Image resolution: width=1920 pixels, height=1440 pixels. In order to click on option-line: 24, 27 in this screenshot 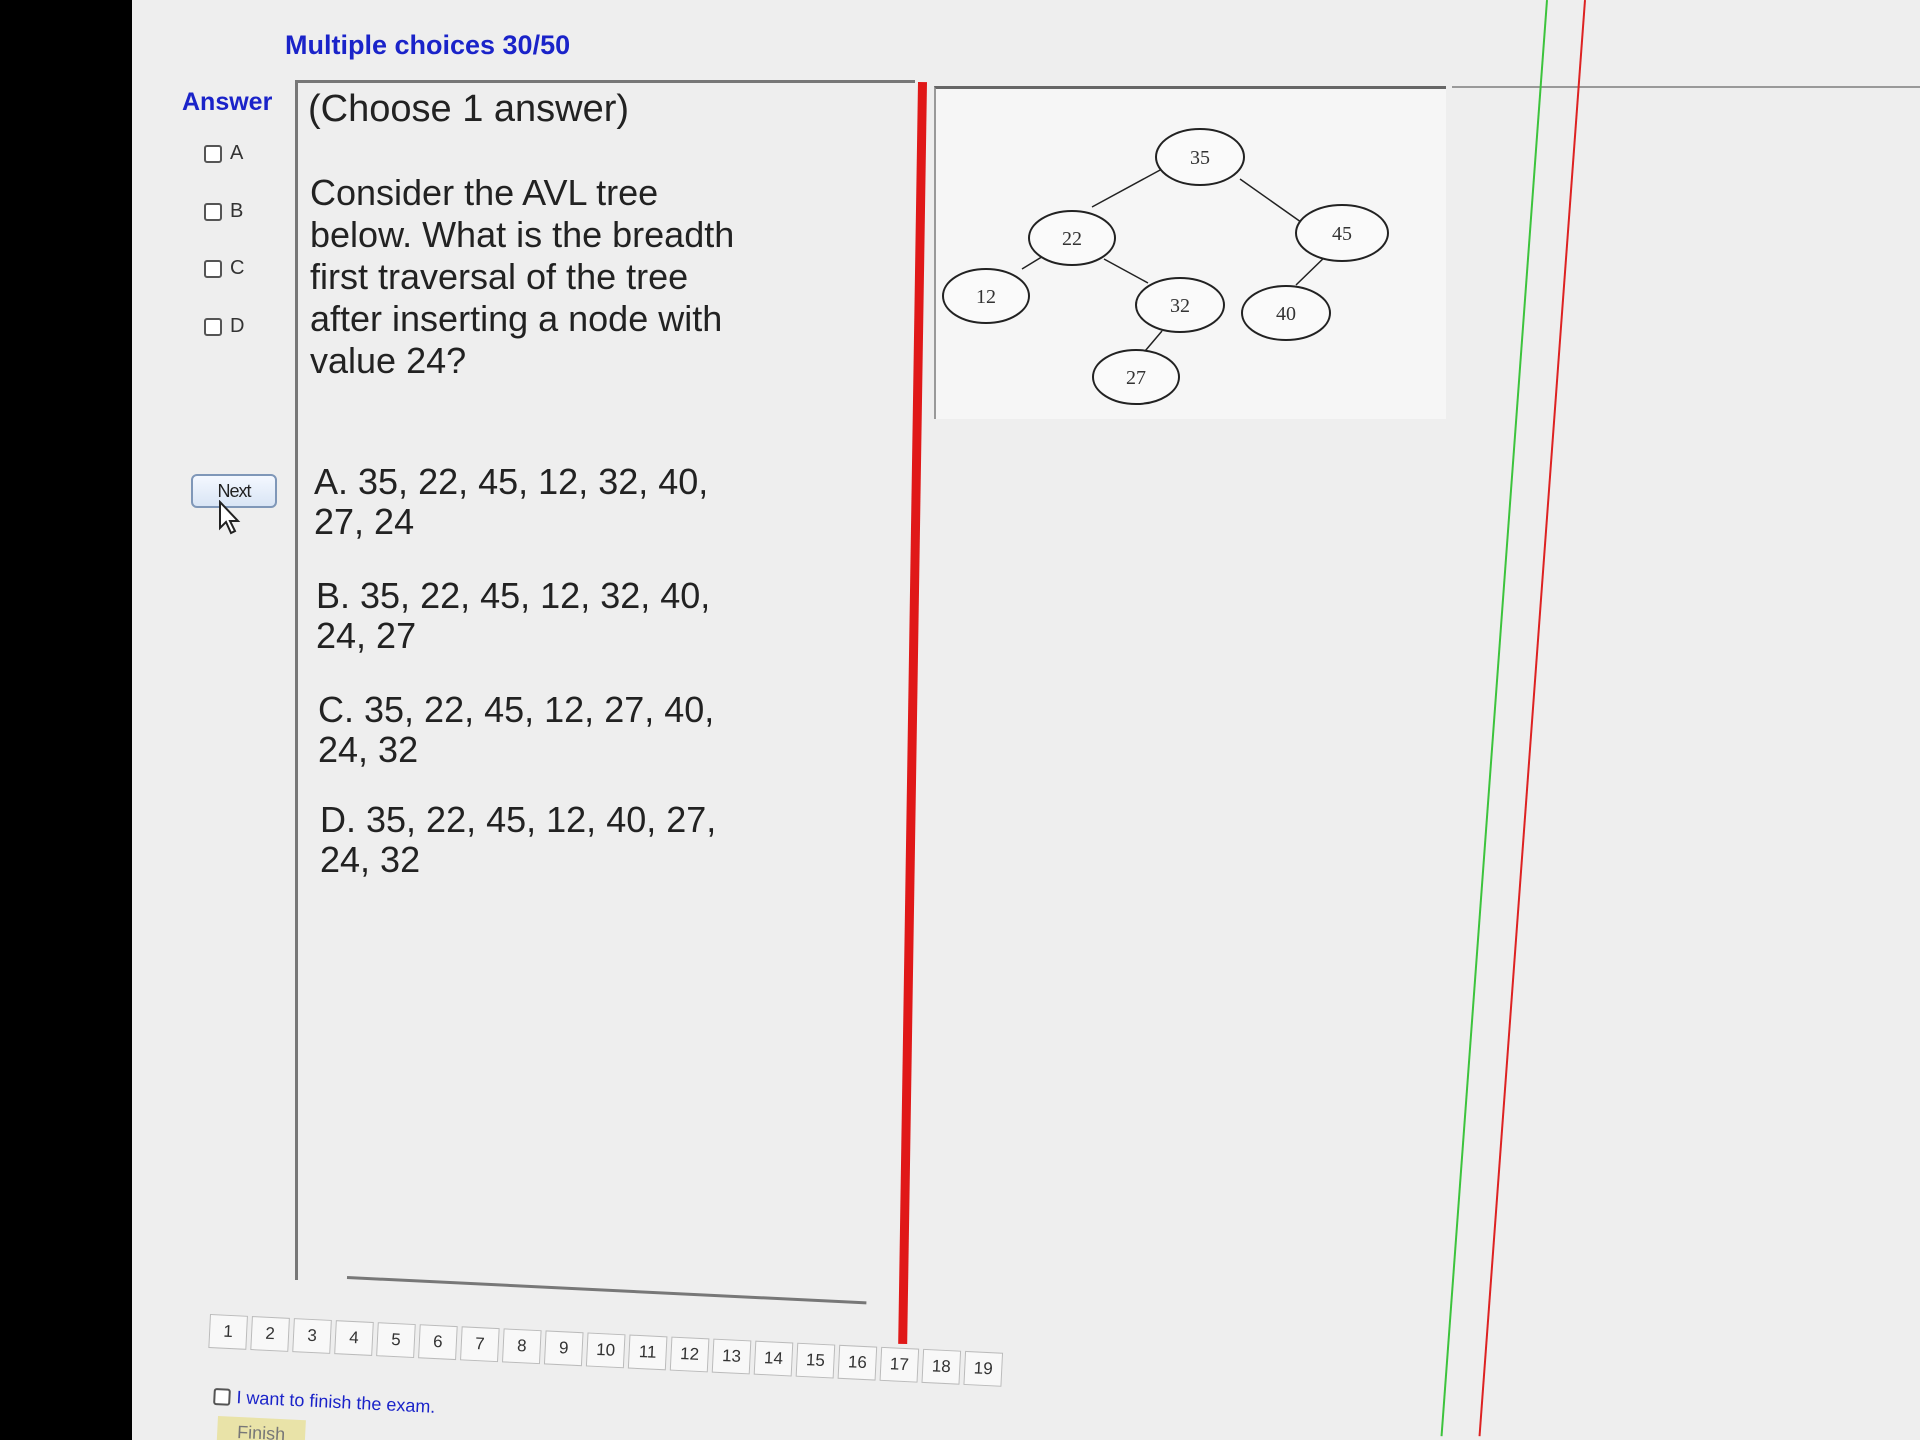, I will do `click(366, 635)`.